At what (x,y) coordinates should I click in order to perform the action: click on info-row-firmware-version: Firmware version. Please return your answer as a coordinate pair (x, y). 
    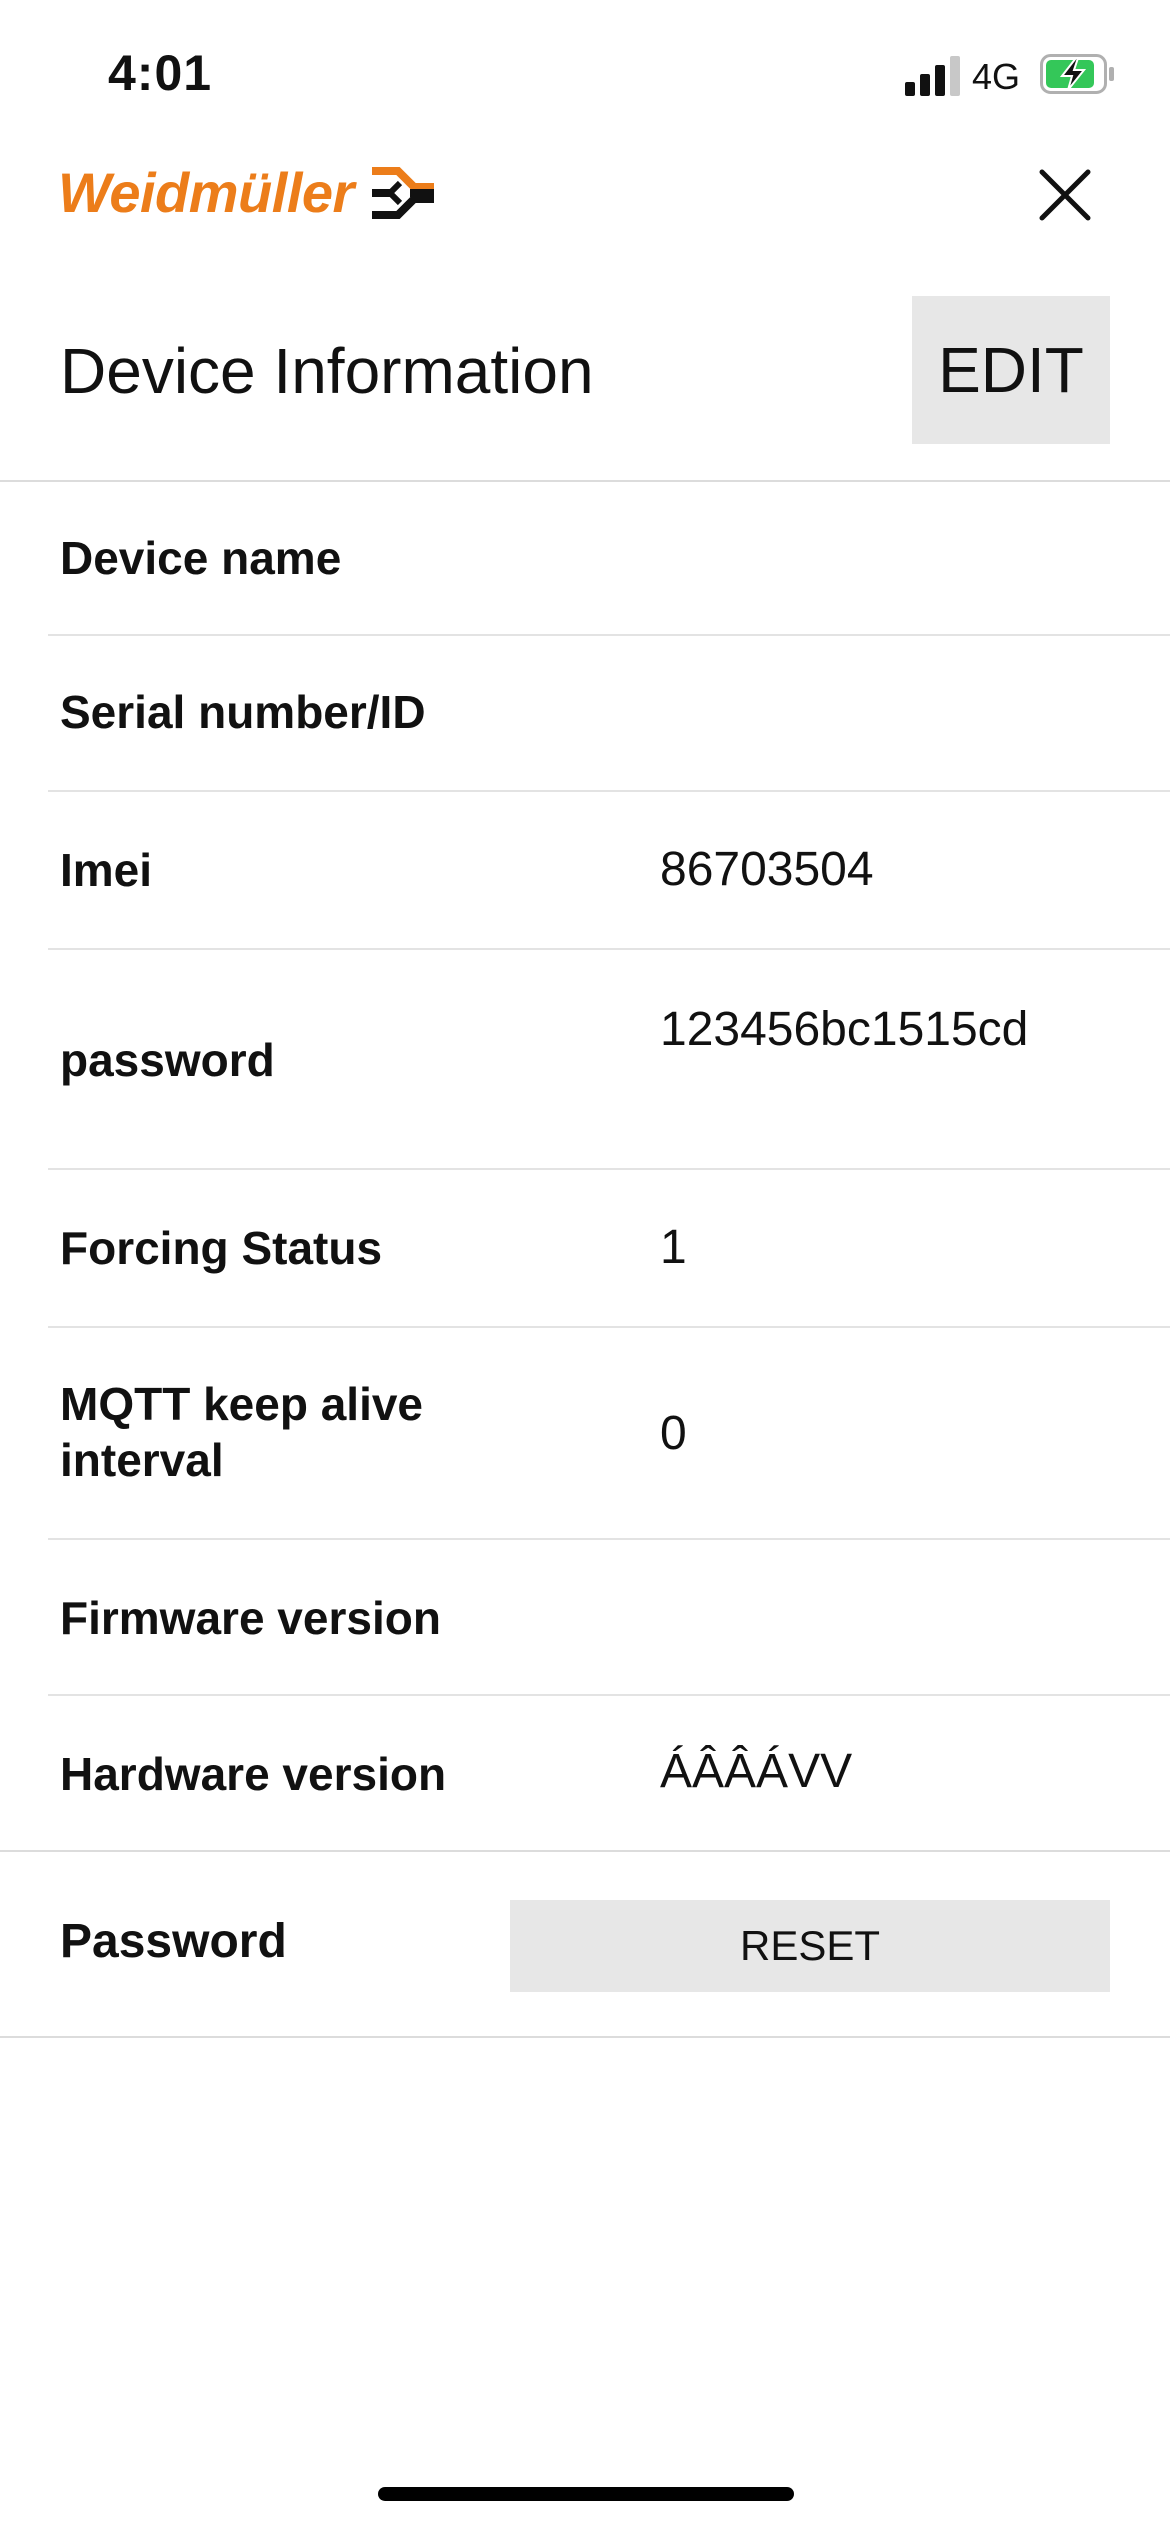
    Looking at the image, I should click on (609, 1618).